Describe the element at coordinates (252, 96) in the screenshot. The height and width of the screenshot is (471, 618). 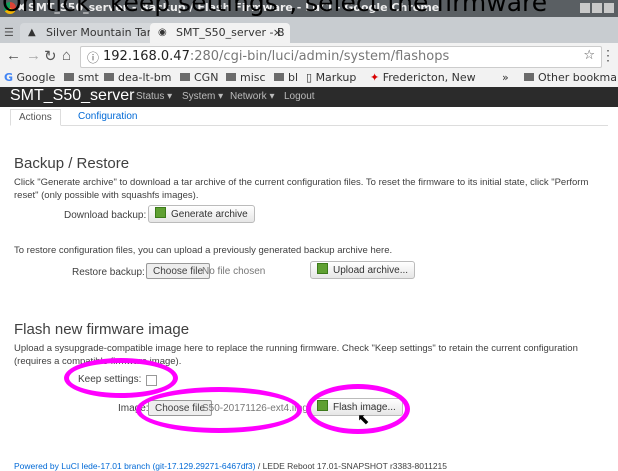
I see `menu-network: Network ▾` at that location.